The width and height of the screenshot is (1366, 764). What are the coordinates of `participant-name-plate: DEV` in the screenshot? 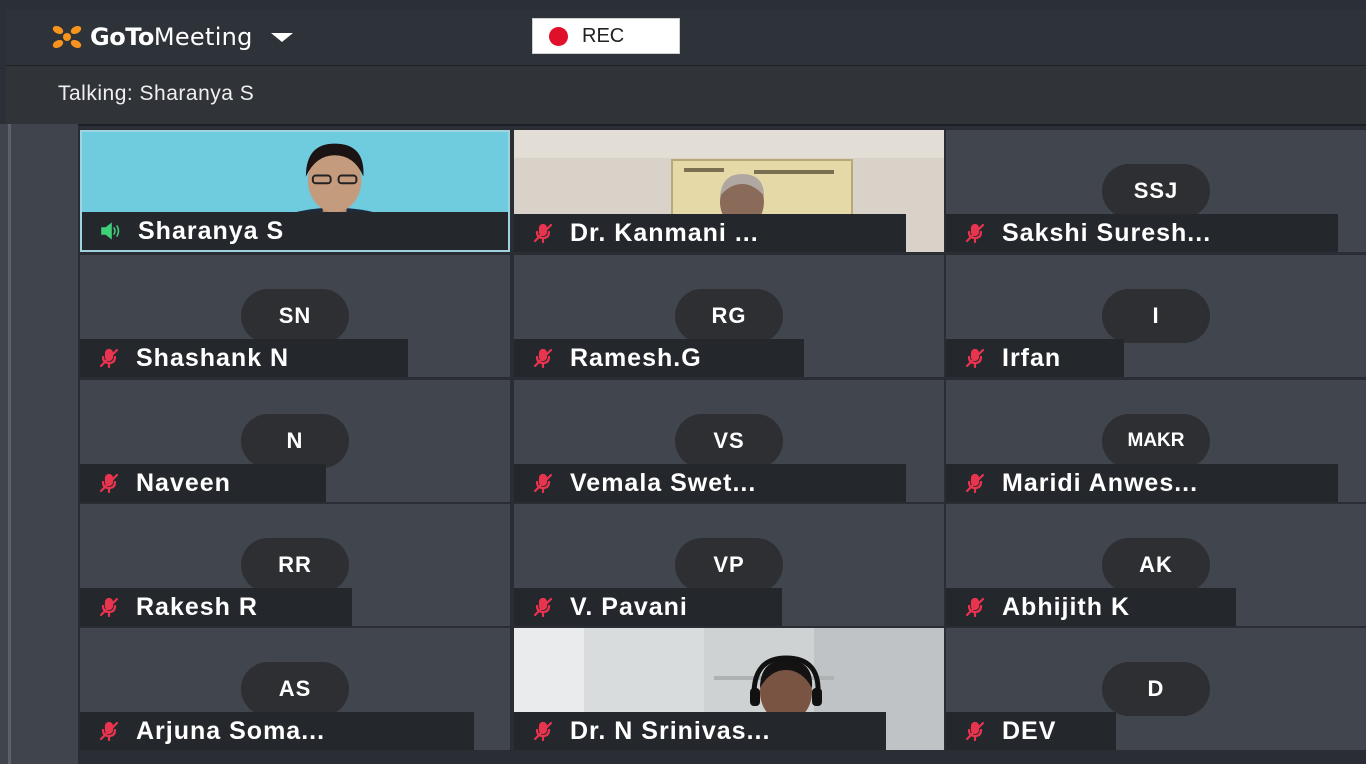 It's located at (1031, 731).